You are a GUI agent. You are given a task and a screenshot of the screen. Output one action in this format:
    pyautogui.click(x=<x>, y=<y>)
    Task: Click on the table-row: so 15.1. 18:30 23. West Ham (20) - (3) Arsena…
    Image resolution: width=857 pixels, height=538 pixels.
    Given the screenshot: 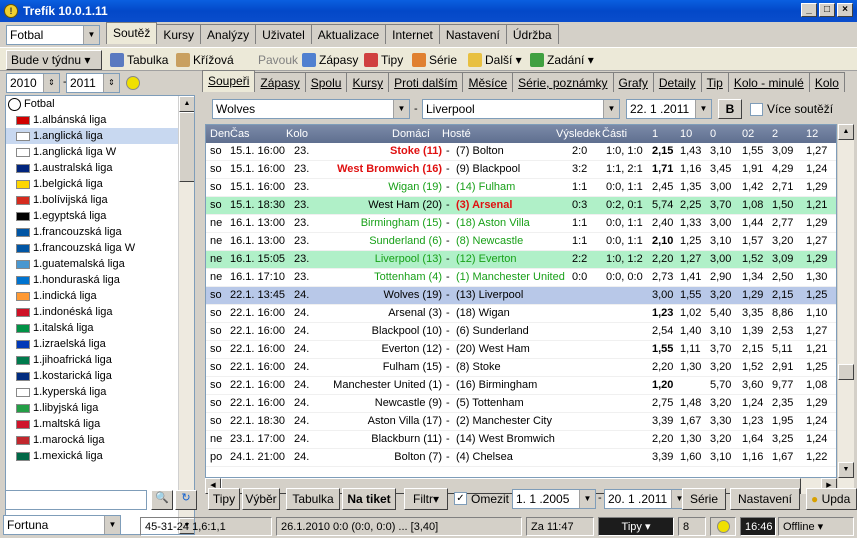 What is the action you would take?
    pyautogui.click(x=521, y=206)
    